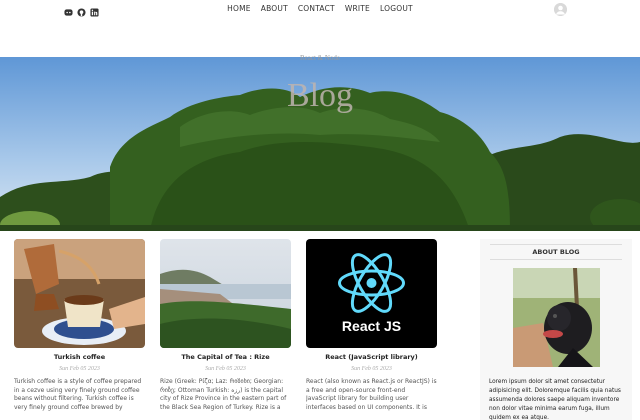 The image size is (640, 420). I want to click on top-bar: HOME ABOUT CONTACT WRITE LOGOUT, so click(320, 11).